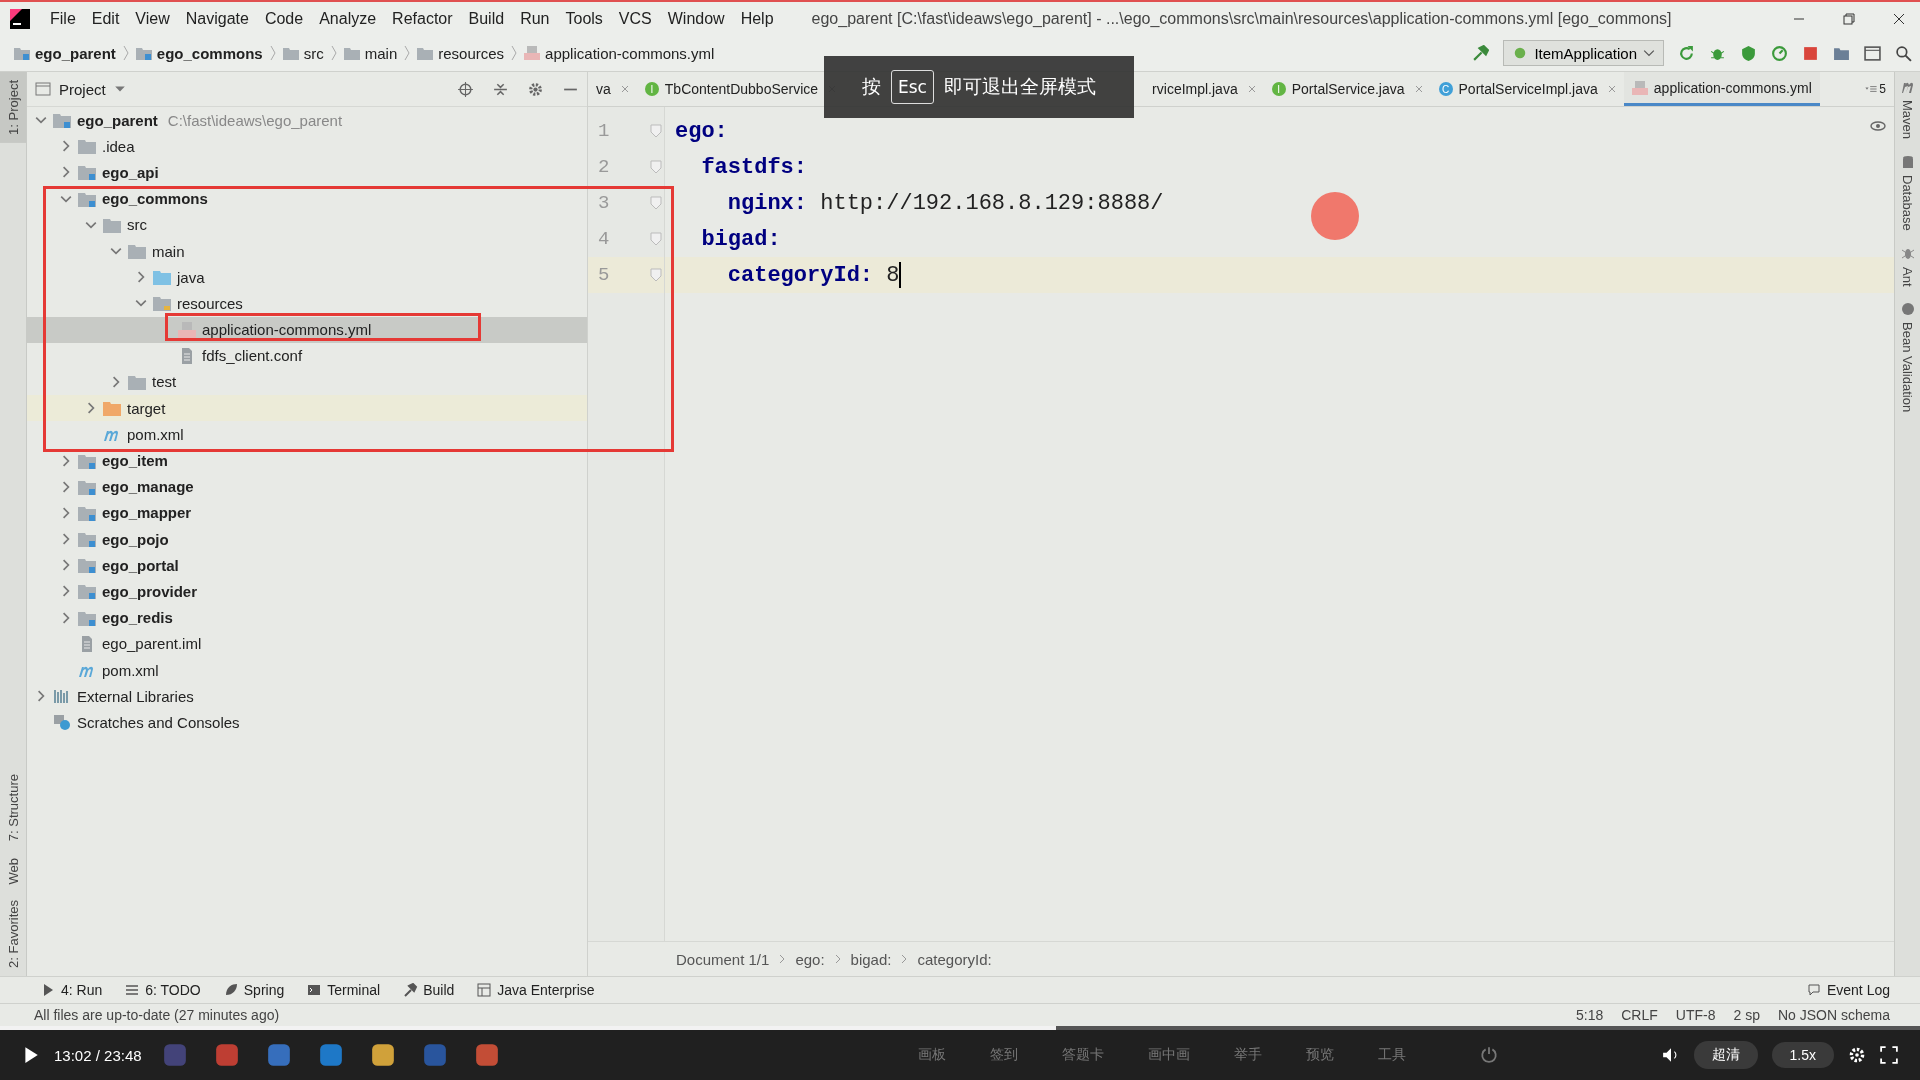  I want to click on tool-window-button: Build, so click(428, 990).